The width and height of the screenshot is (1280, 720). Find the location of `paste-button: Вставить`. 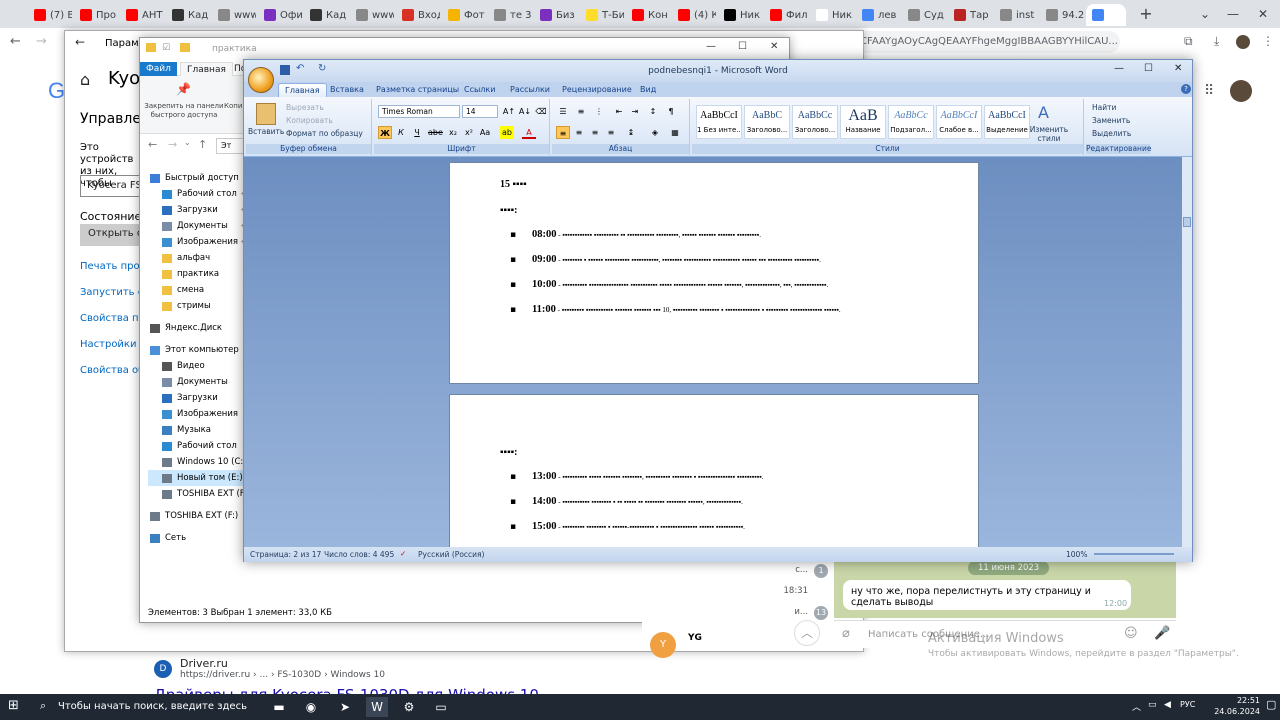

paste-button: Вставить is located at coordinates (266, 131).